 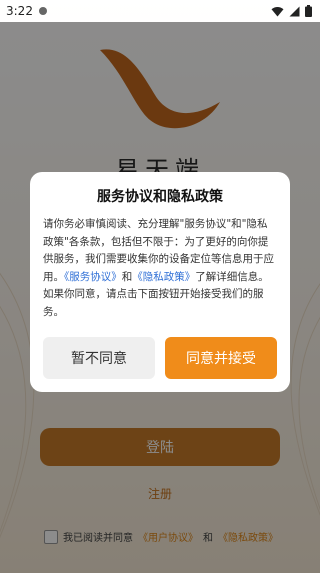 I want to click on notification-dot-icon, so click(x=42, y=11).